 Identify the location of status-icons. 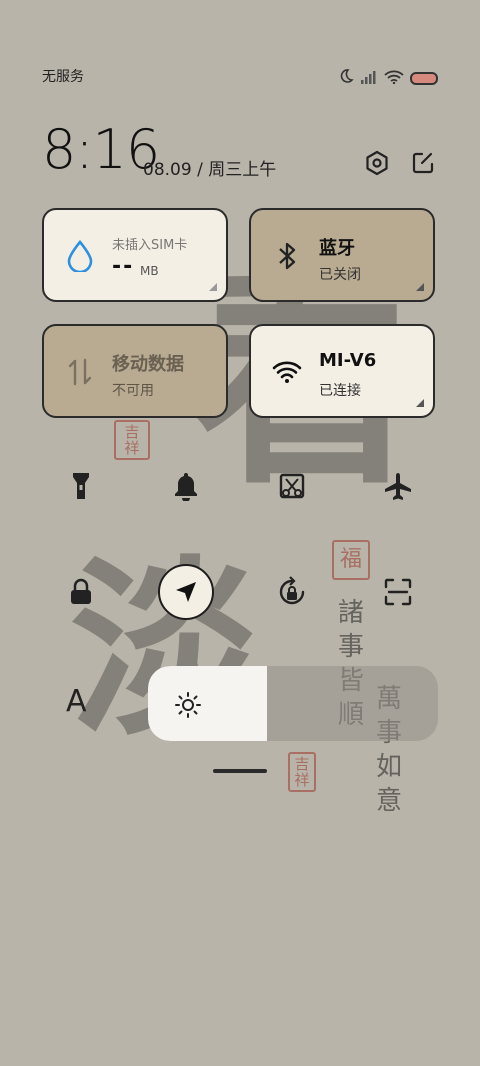
(388, 78).